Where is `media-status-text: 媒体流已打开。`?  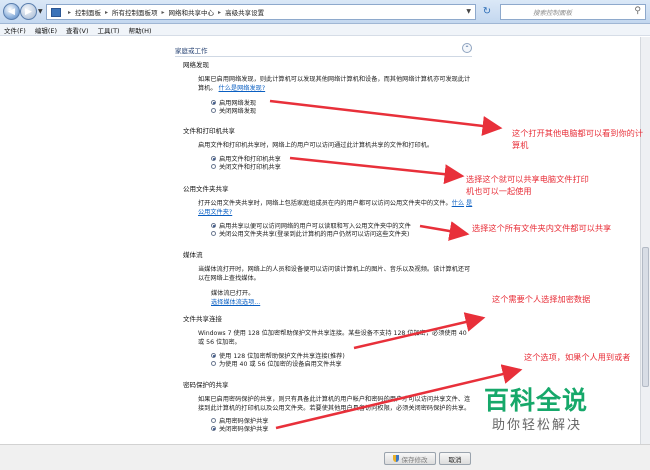 media-status-text: 媒体流已打开。 is located at coordinates (233, 293).